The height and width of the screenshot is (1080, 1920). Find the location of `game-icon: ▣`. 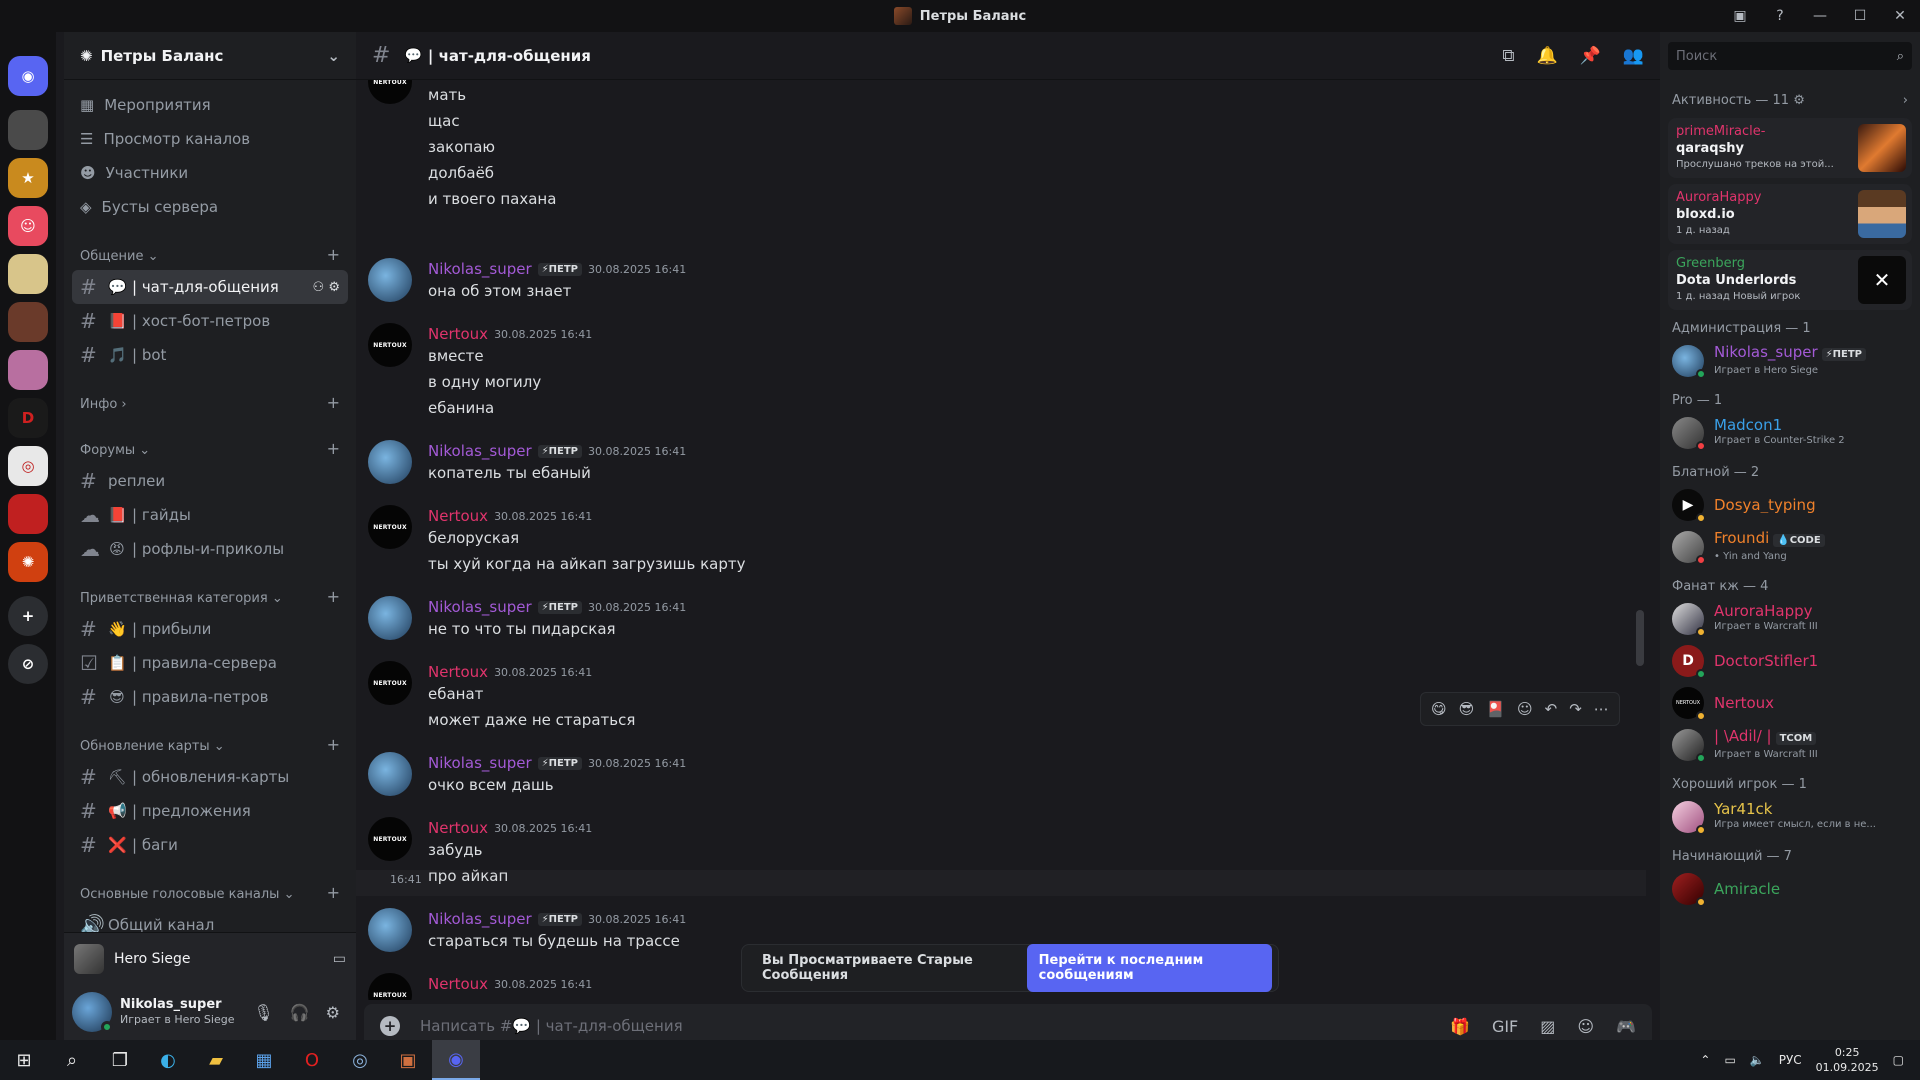

game-icon: ▣ is located at coordinates (408, 1060).